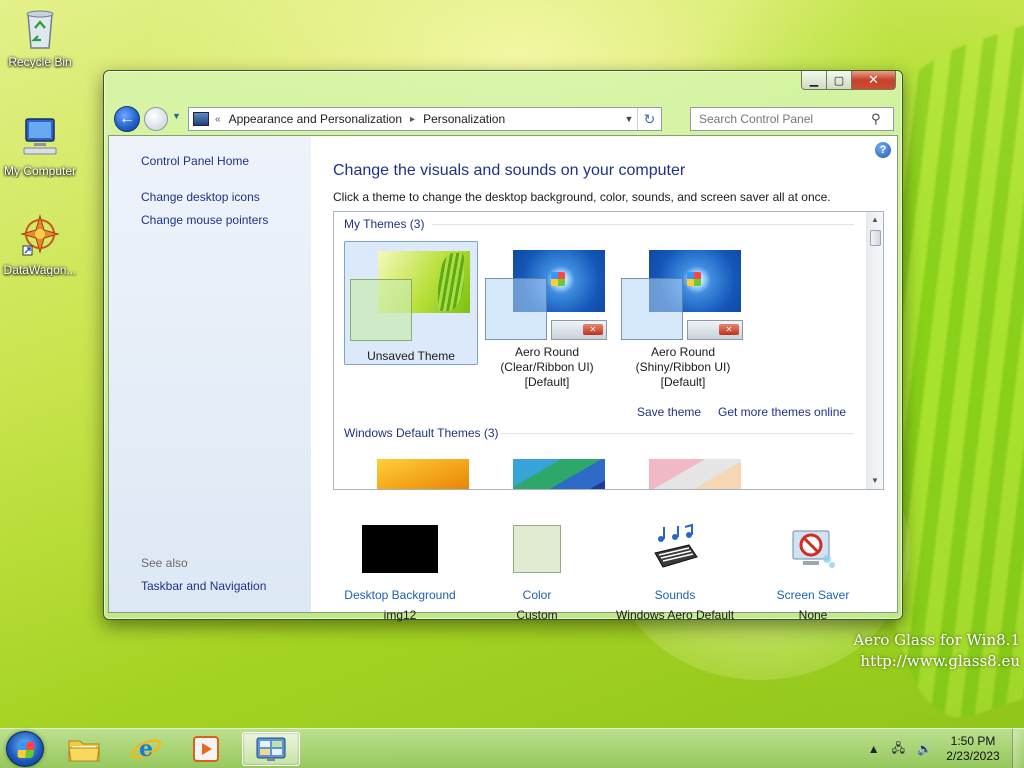 The image size is (1024, 768). What do you see at coordinates (315, 119) in the screenshot?
I see `breadcrumb-appearance: Appearance and Personalization` at bounding box center [315, 119].